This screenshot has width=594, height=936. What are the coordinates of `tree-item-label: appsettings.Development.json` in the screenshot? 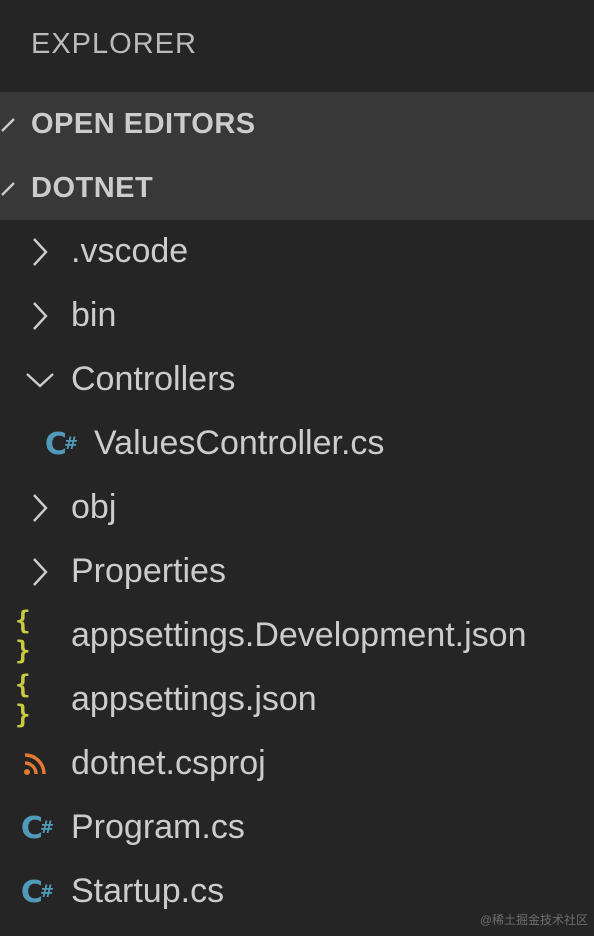 It's located at (299, 635).